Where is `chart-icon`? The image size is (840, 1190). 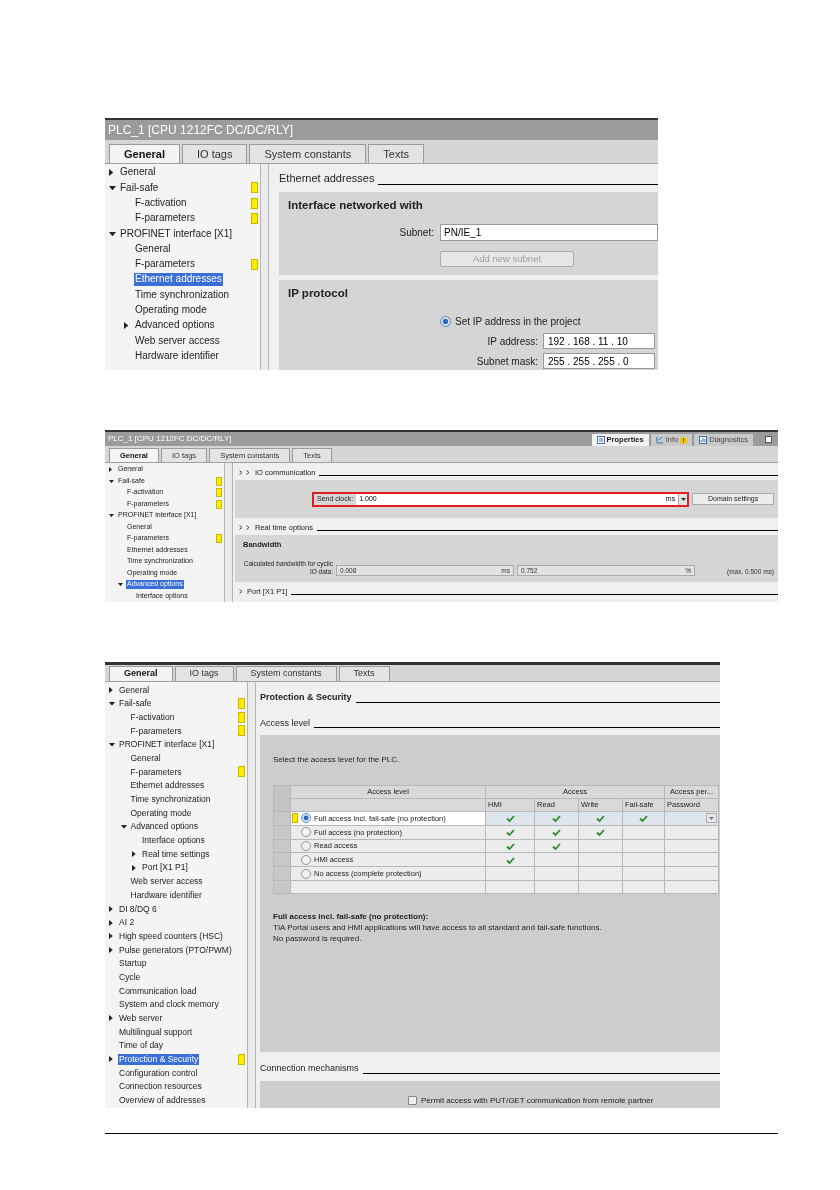
chart-icon is located at coordinates (703, 440).